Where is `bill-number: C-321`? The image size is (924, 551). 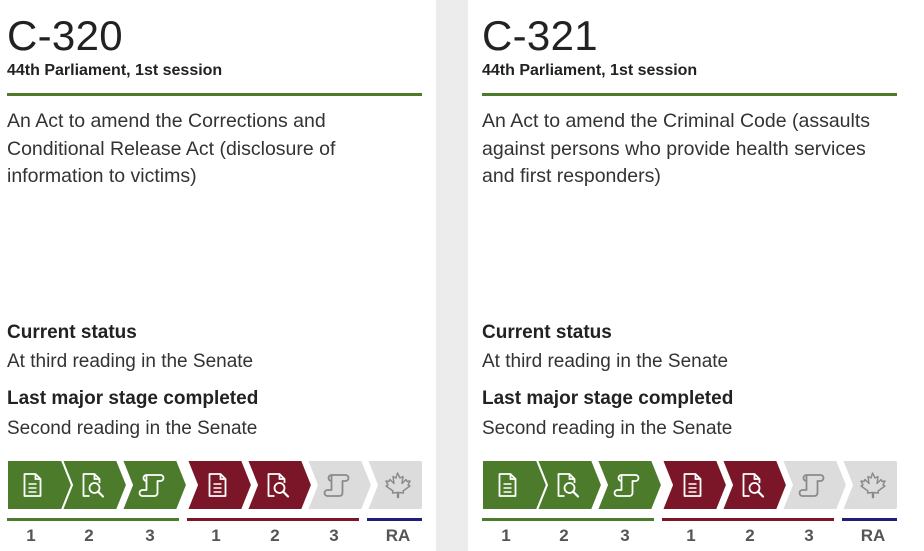 bill-number: C-321 is located at coordinates (540, 36).